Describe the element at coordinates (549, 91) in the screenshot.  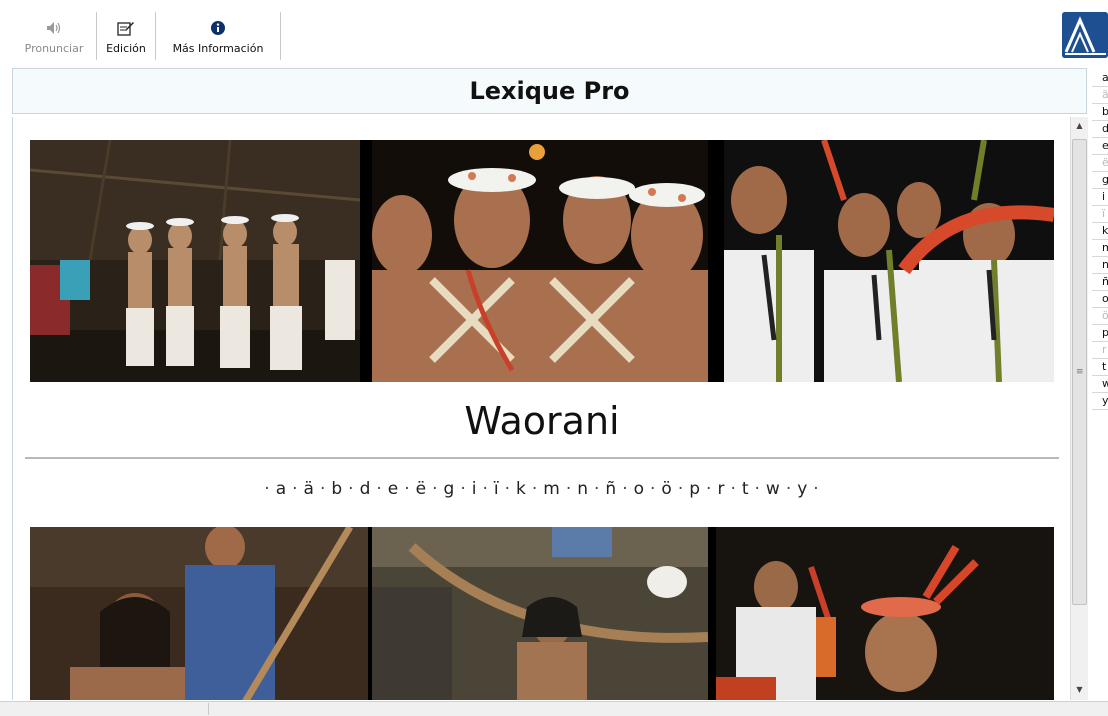
I see `page-title: Lexique Pro` at that location.